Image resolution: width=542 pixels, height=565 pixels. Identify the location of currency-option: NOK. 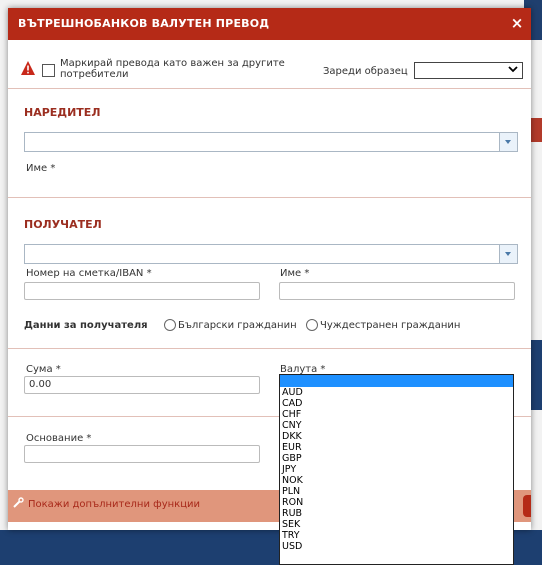
(396, 480).